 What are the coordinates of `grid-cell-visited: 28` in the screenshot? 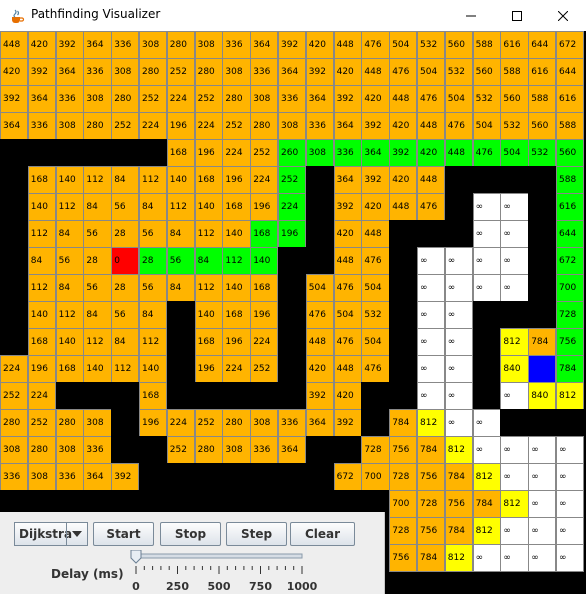 It's located at (97, 261).